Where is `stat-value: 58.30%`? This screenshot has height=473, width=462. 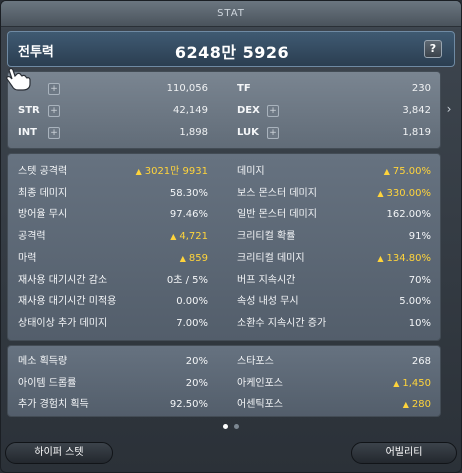
stat-value: 58.30% is located at coordinates (189, 193).